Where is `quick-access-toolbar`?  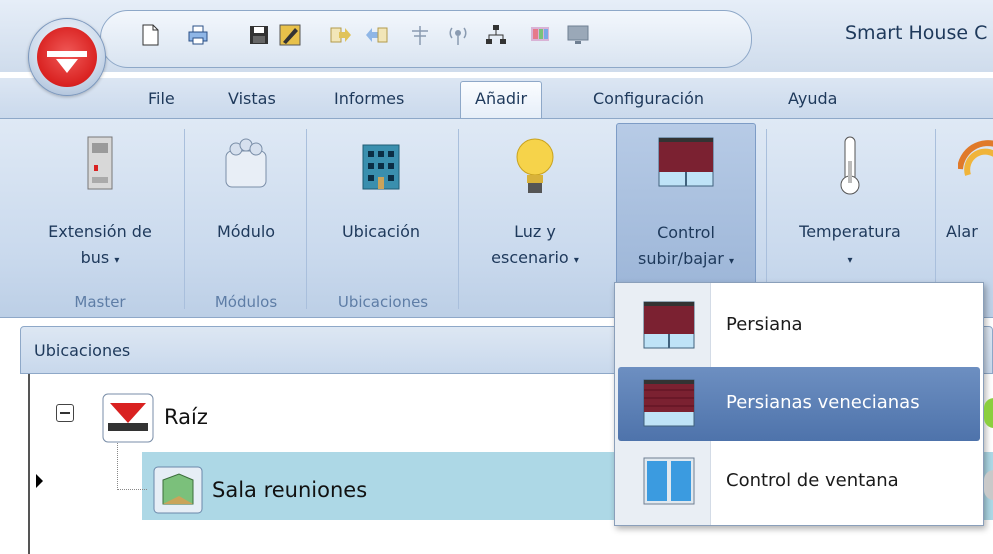
quick-access-toolbar is located at coordinates (426, 39).